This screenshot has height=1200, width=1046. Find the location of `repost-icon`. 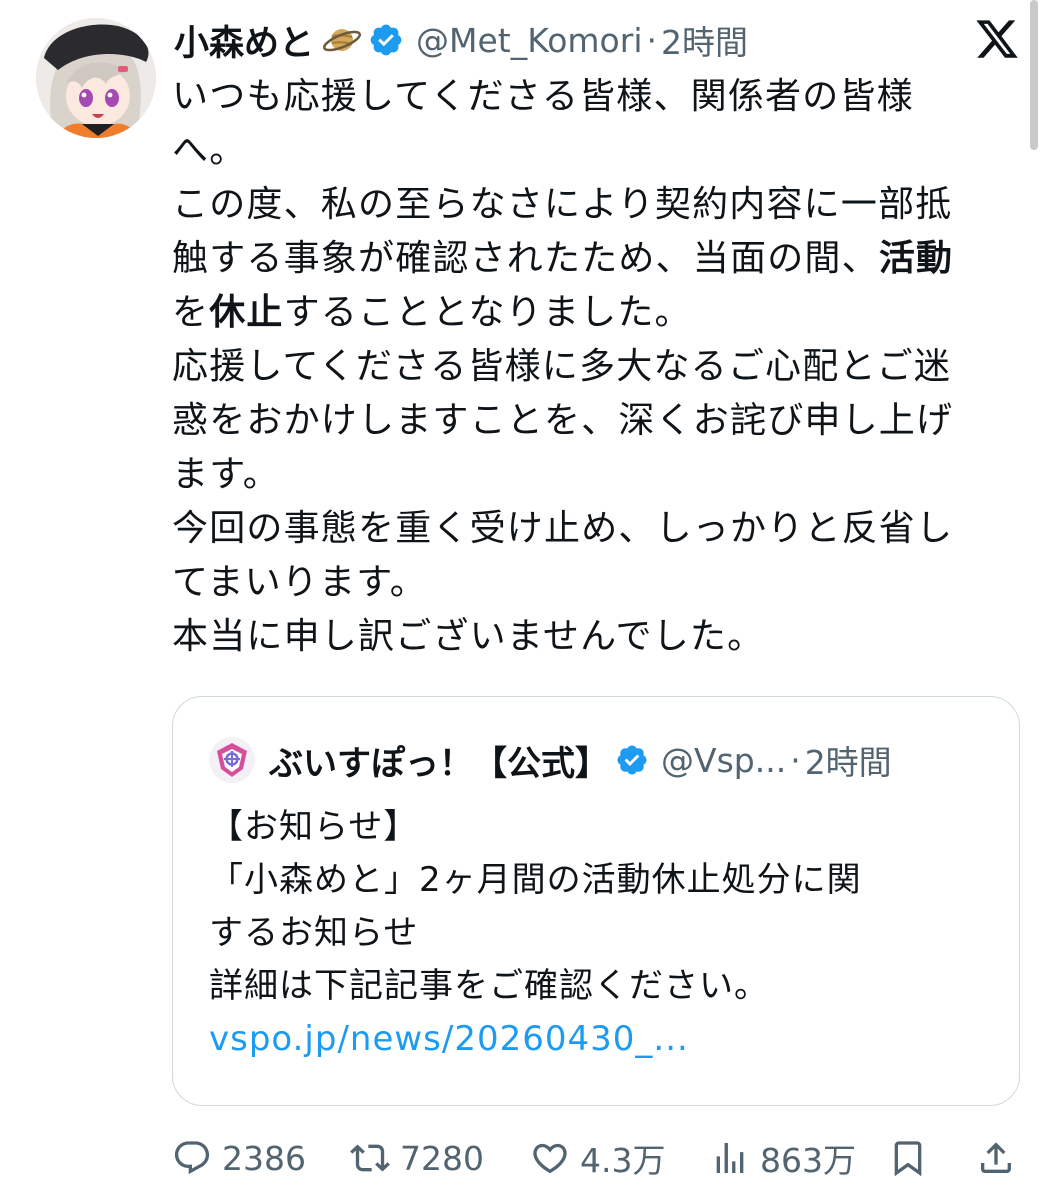

repost-icon is located at coordinates (370, 1158).